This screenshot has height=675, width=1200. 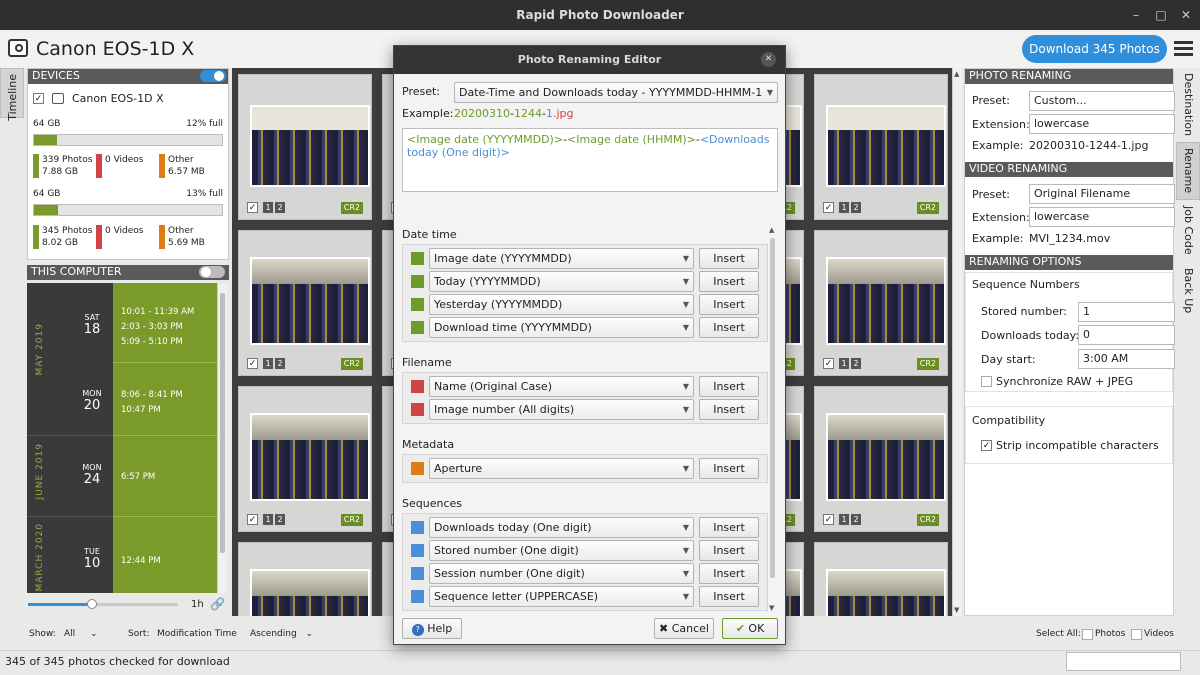 I want to click on tab-destination: Destination, so click(x=1188, y=104).